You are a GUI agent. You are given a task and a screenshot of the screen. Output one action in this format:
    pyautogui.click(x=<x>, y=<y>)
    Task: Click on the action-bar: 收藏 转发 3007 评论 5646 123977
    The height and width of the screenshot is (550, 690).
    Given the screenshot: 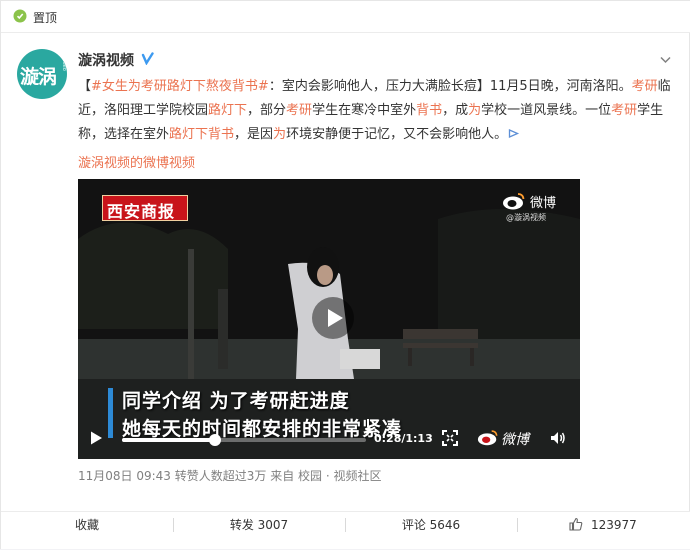 What is the action you would take?
    pyautogui.click(x=345, y=530)
    